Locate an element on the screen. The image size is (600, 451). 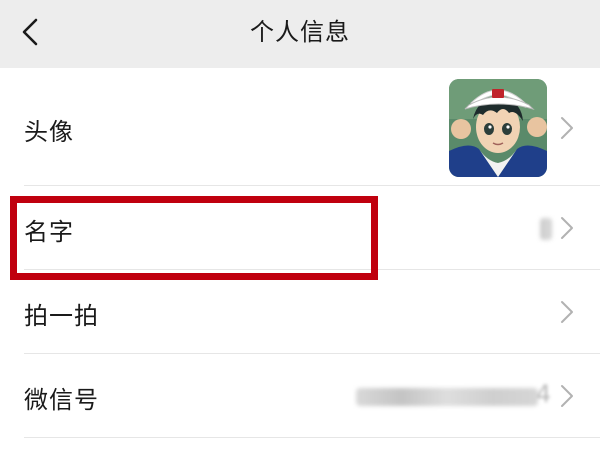
avatar is located at coordinates (498, 128).